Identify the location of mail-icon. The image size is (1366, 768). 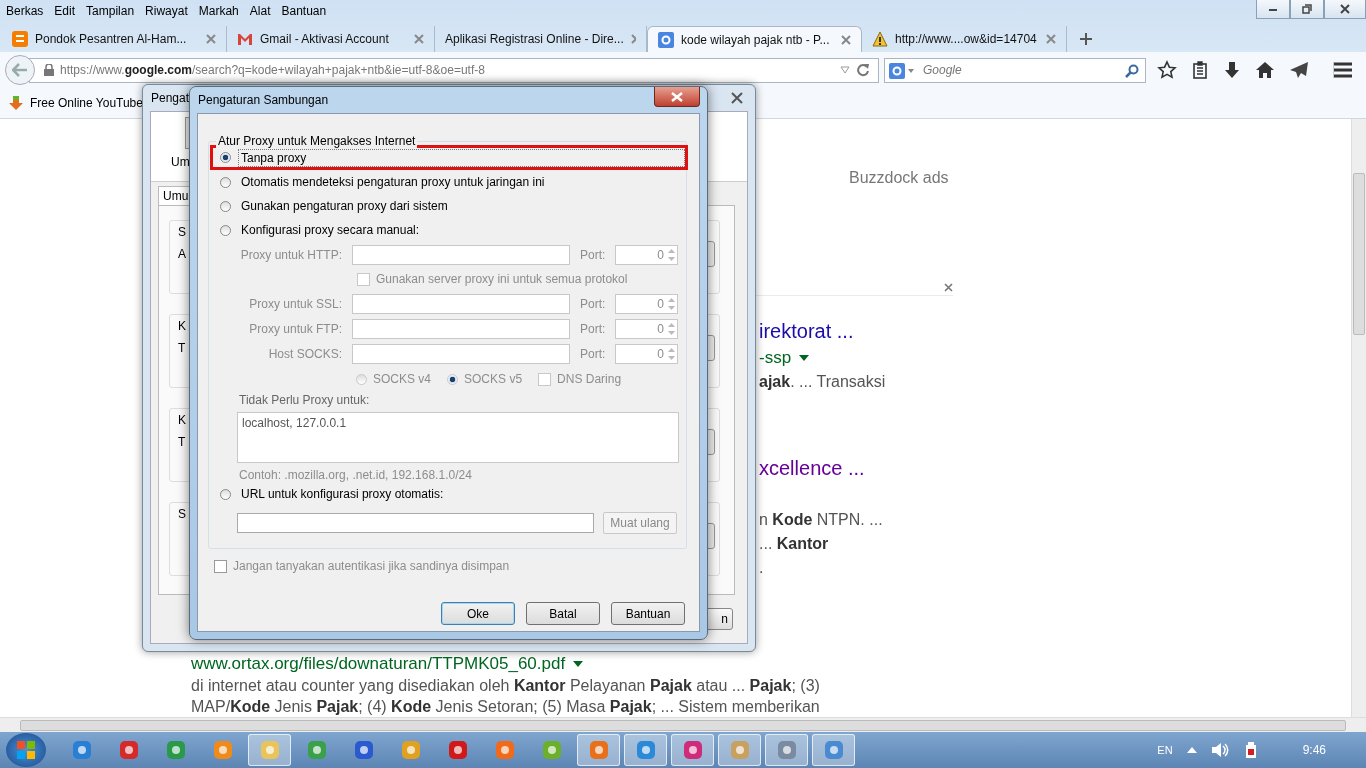
(245, 39).